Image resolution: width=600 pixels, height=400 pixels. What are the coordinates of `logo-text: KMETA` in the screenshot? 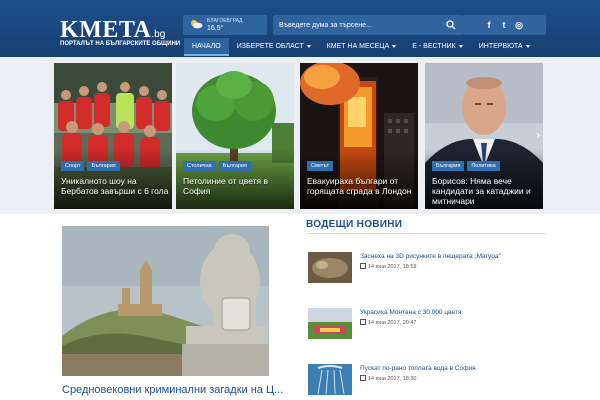 It's located at (106, 30).